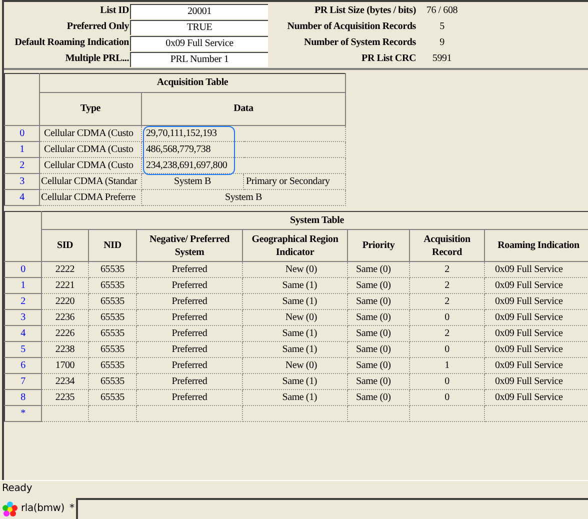 The width and height of the screenshot is (588, 519). What do you see at coordinates (23, 366) in the screenshot?
I see `row-header: 6` at bounding box center [23, 366].